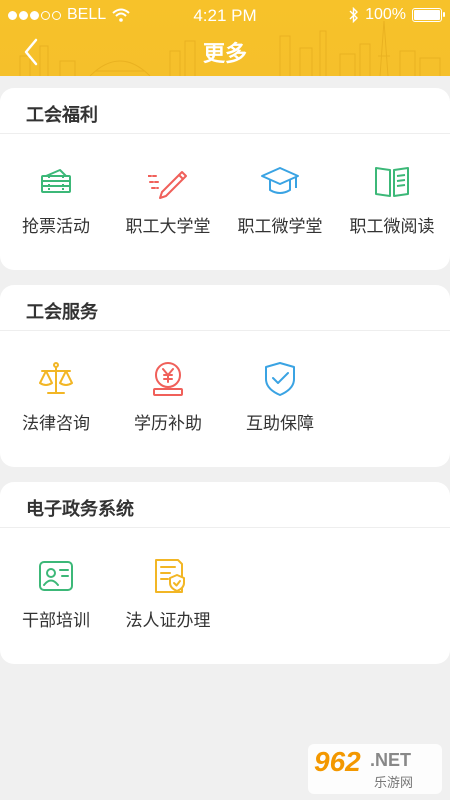  I want to click on profile-card-icon, so click(56, 576).